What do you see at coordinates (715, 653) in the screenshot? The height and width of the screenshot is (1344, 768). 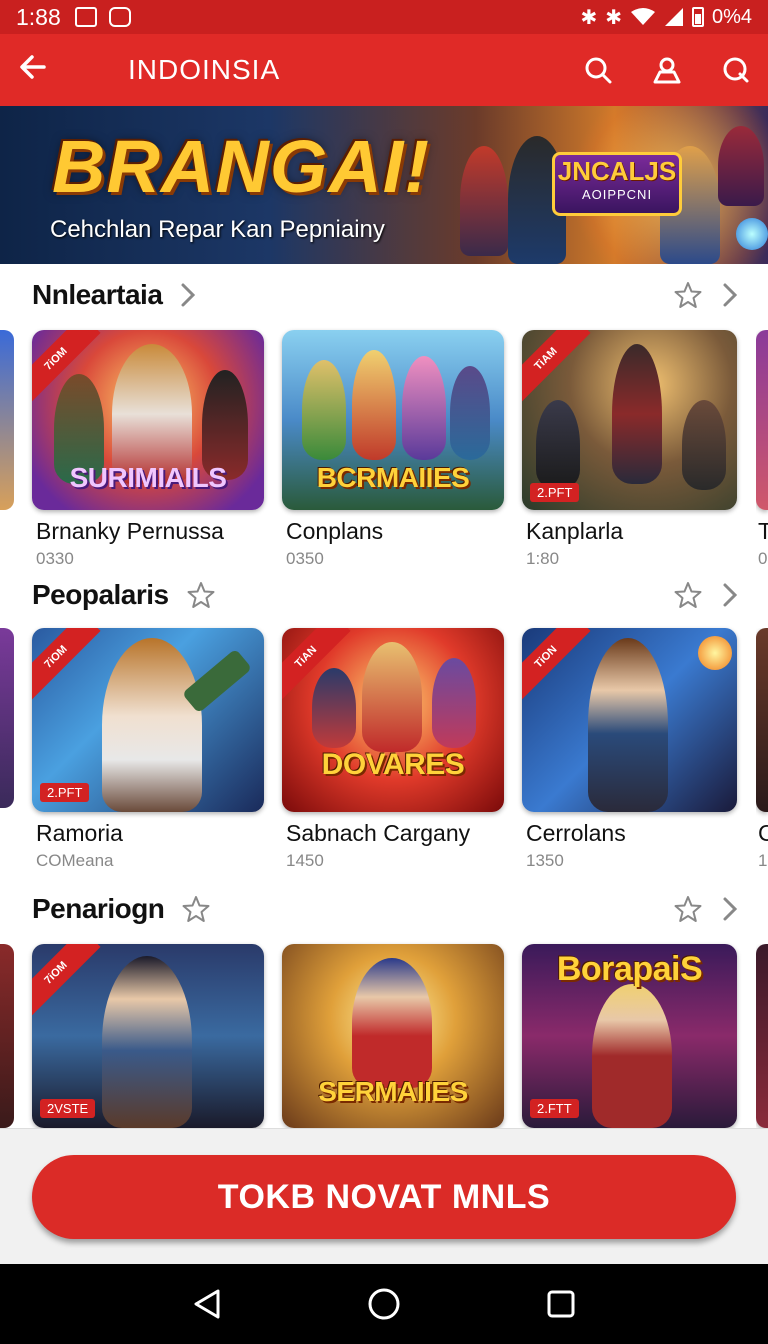 I see `fire-orb` at bounding box center [715, 653].